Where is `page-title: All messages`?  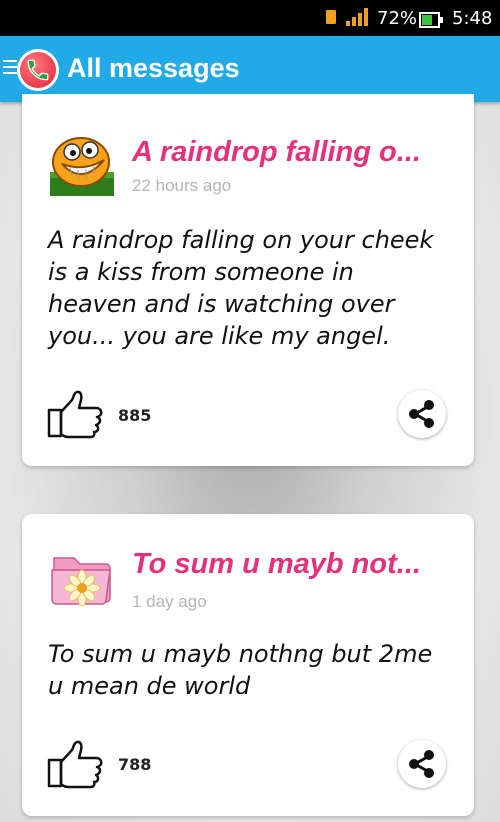
page-title: All messages is located at coordinates (153, 68).